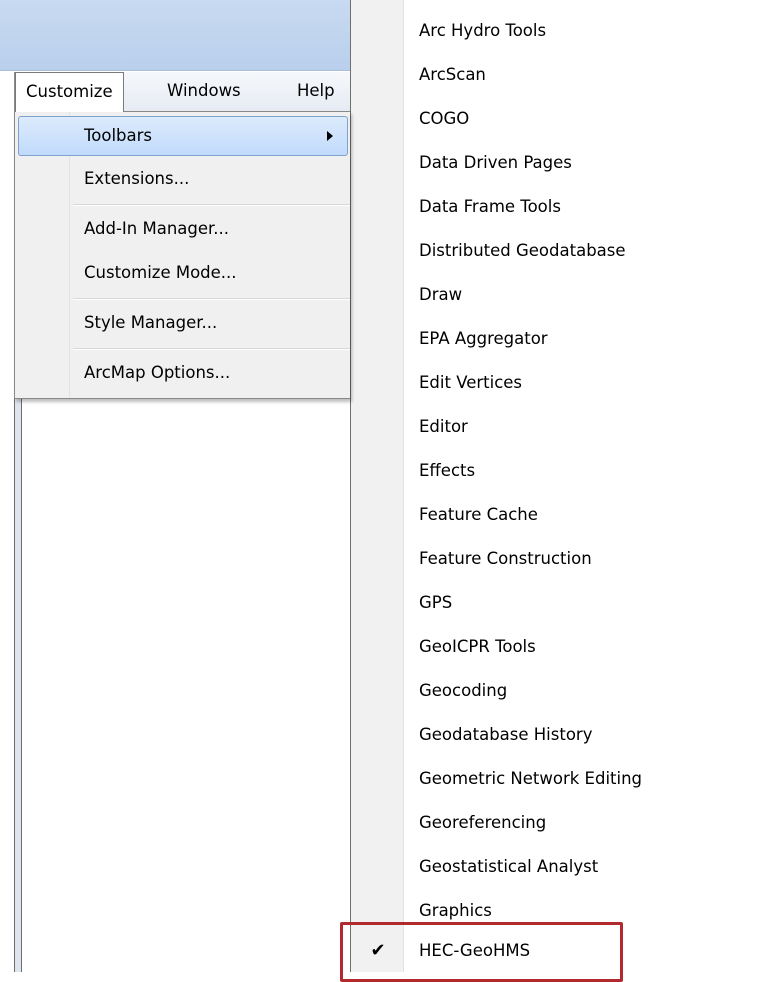 This screenshot has height=982, width=783. What do you see at coordinates (463, 691) in the screenshot?
I see `toolbar-item-geocoding: Geocoding` at bounding box center [463, 691].